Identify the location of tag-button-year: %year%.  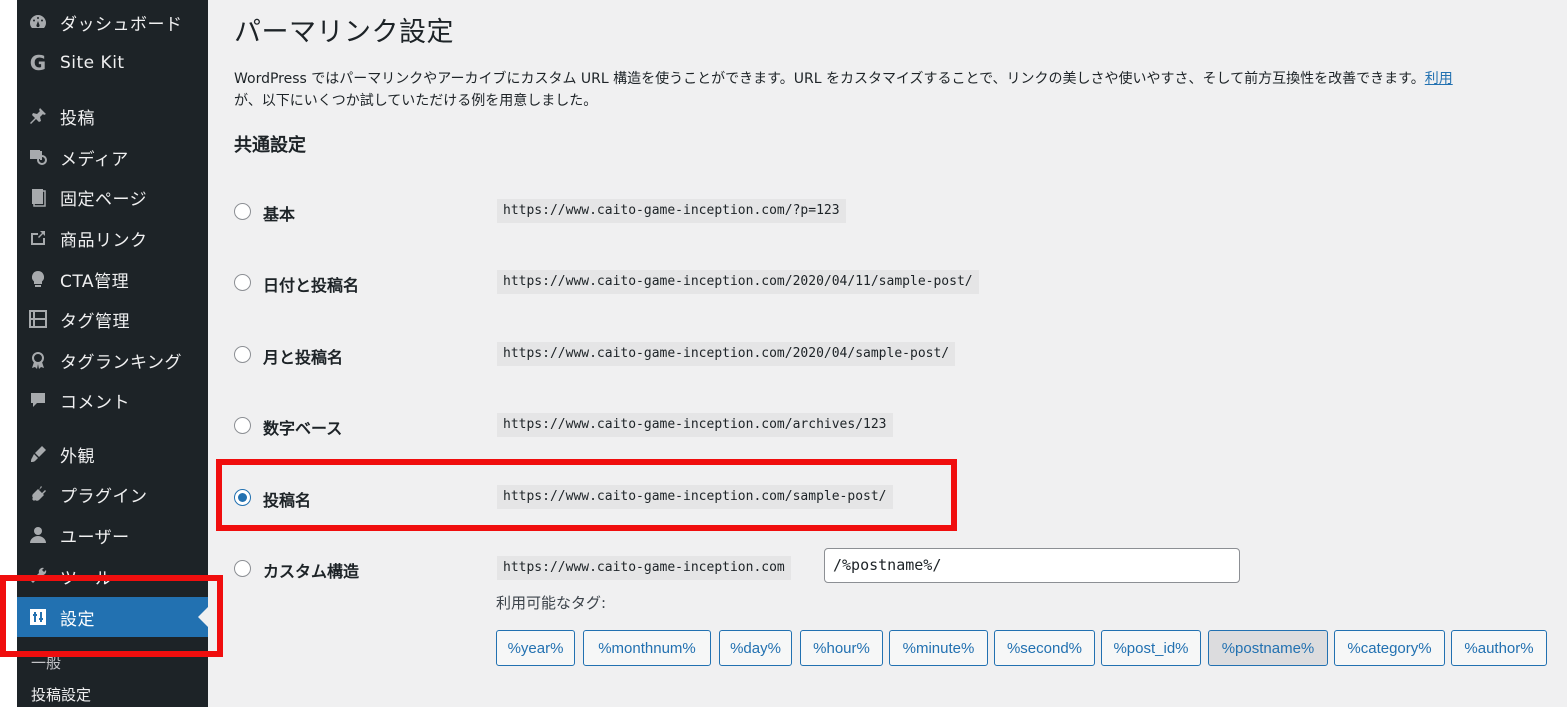
(535, 648).